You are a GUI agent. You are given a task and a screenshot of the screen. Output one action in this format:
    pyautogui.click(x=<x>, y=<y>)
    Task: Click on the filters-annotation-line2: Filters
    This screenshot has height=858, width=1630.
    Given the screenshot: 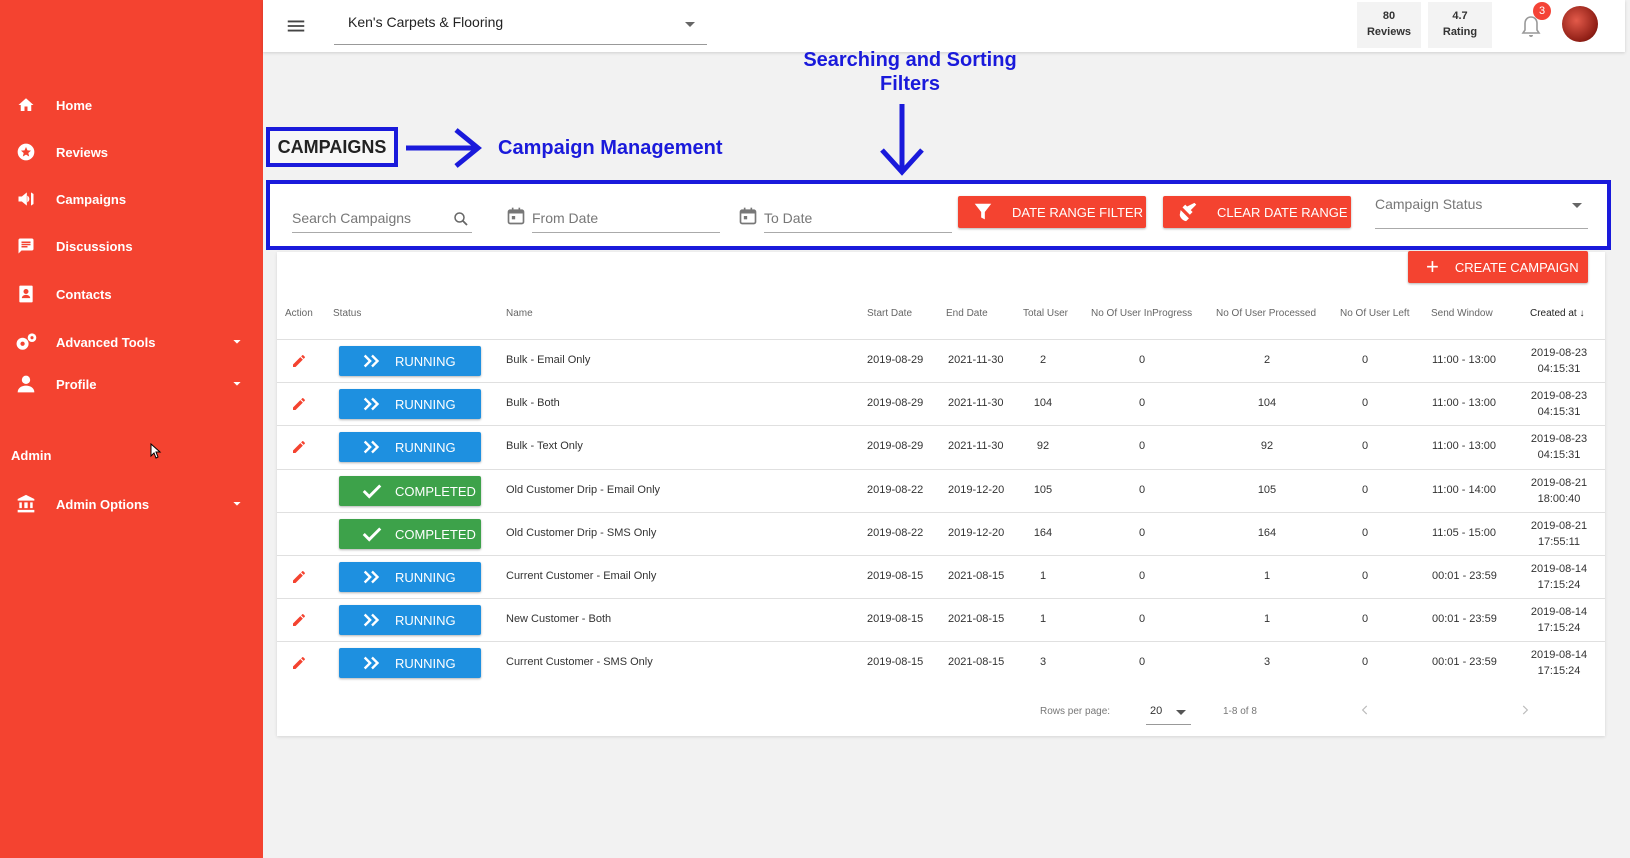 What is the action you would take?
    pyautogui.click(x=910, y=84)
    